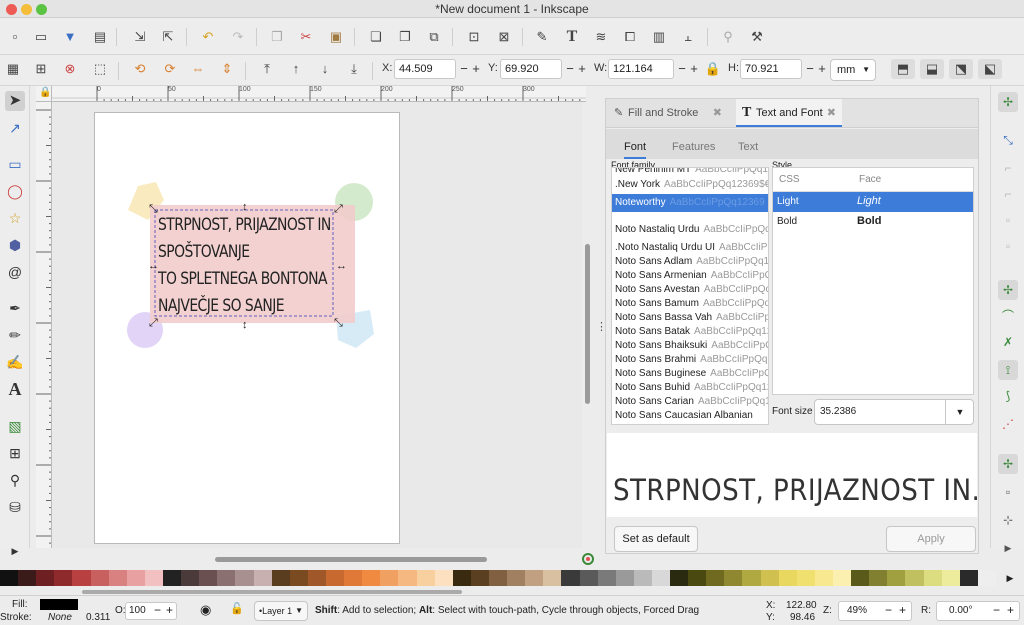  What do you see at coordinates (690, 318) in the screenshot?
I see `font-list-item: Noto Sans Bassa VahAaBbCcIiPpQ` at bounding box center [690, 318].